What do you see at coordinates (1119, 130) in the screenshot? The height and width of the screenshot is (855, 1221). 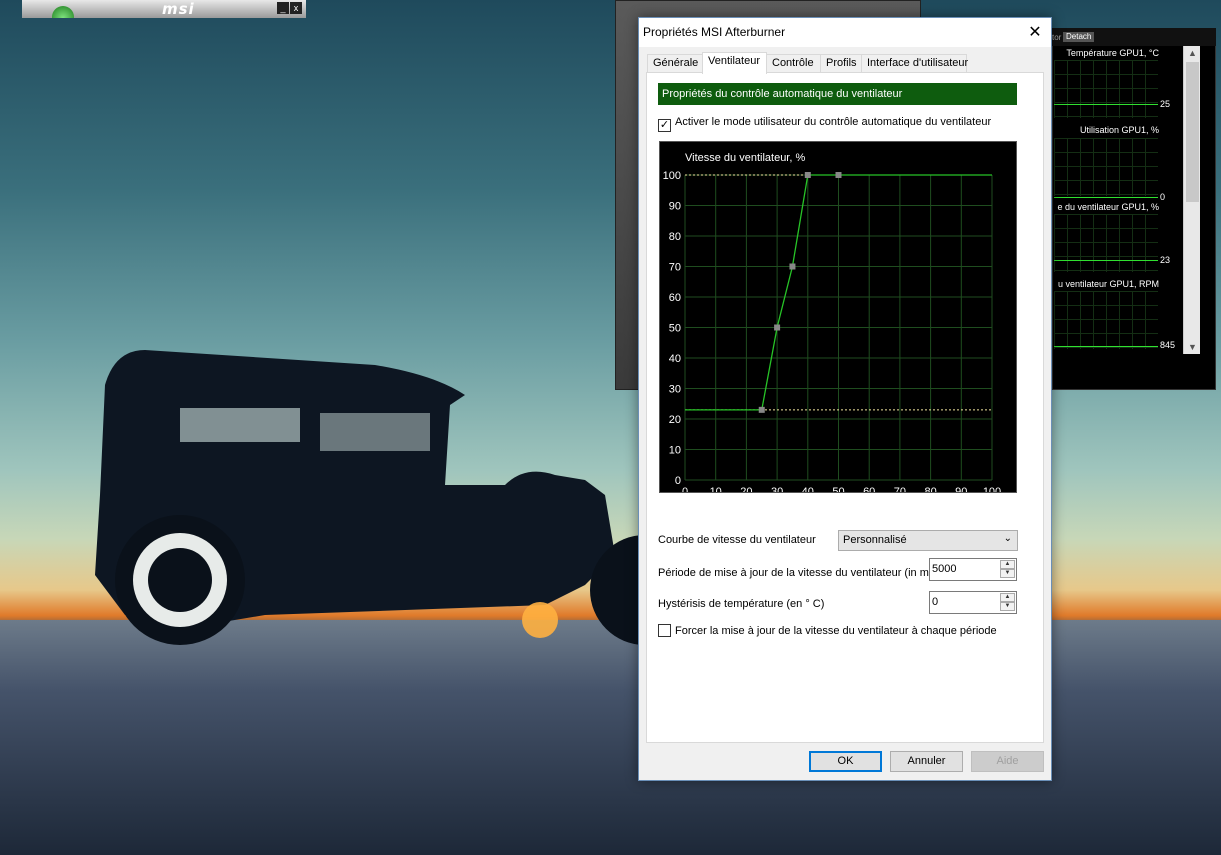 I see `monitor-label-usage: Utilisation GPU1, %` at bounding box center [1119, 130].